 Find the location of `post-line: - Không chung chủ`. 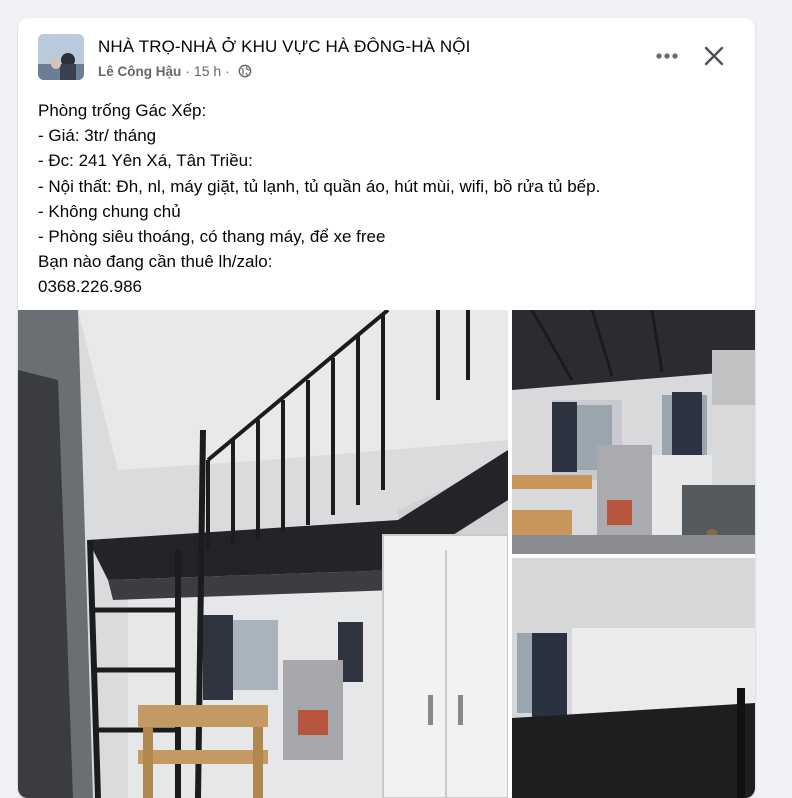

post-line: - Không chung chủ is located at coordinates (109, 211).